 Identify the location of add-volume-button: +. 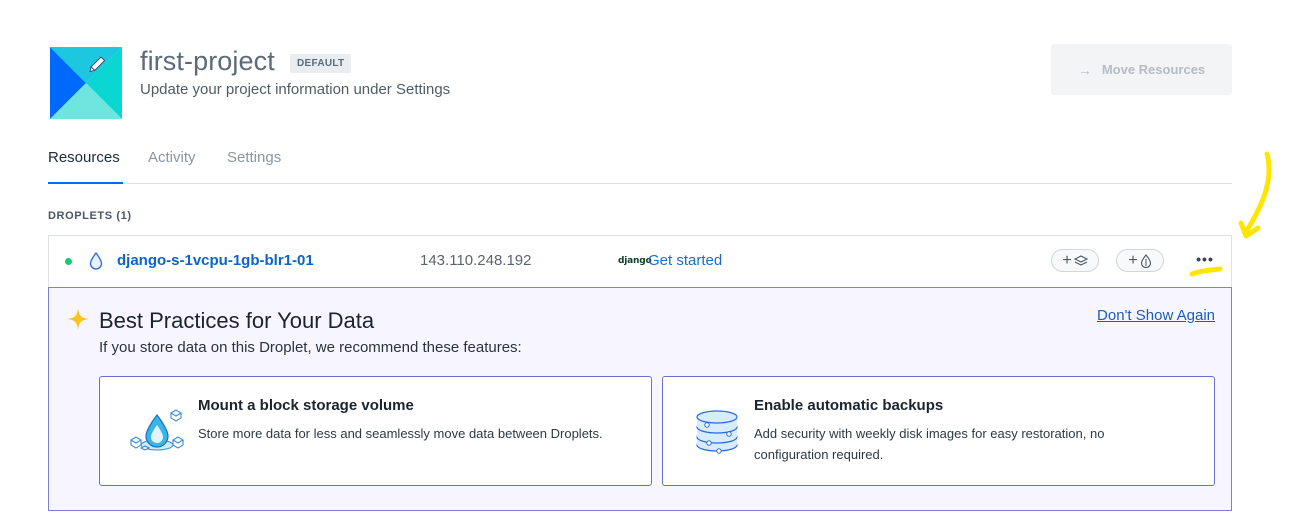
(1075, 260).